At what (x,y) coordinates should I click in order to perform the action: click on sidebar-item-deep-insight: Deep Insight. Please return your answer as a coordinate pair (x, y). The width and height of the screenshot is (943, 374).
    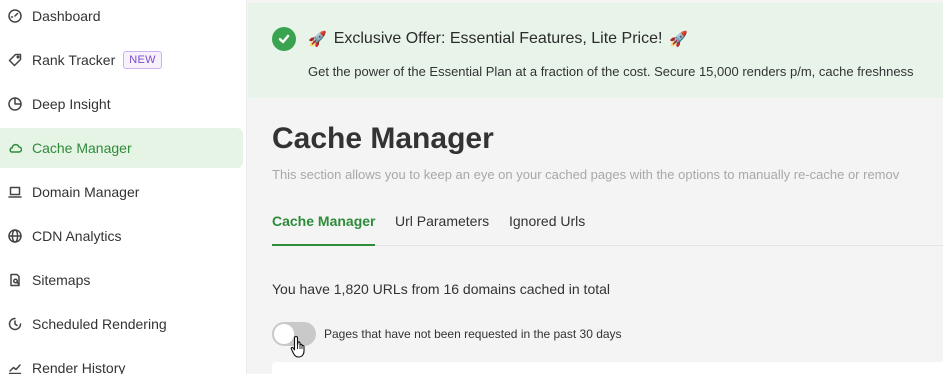
    Looking at the image, I should click on (121, 104).